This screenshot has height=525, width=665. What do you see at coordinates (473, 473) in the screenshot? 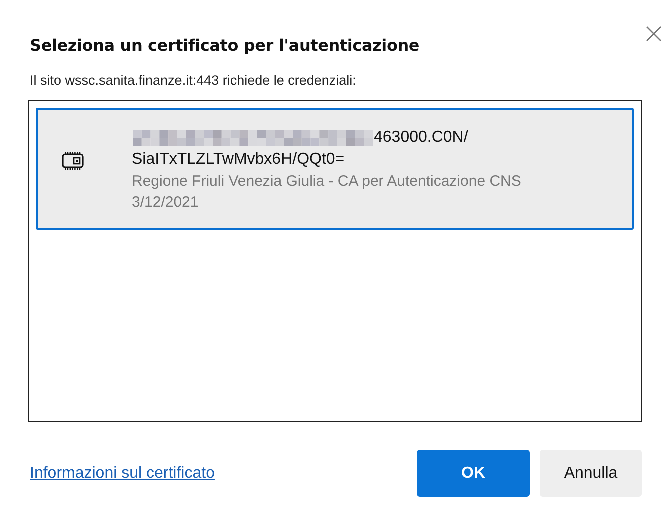
I see `ok-button: OK` at bounding box center [473, 473].